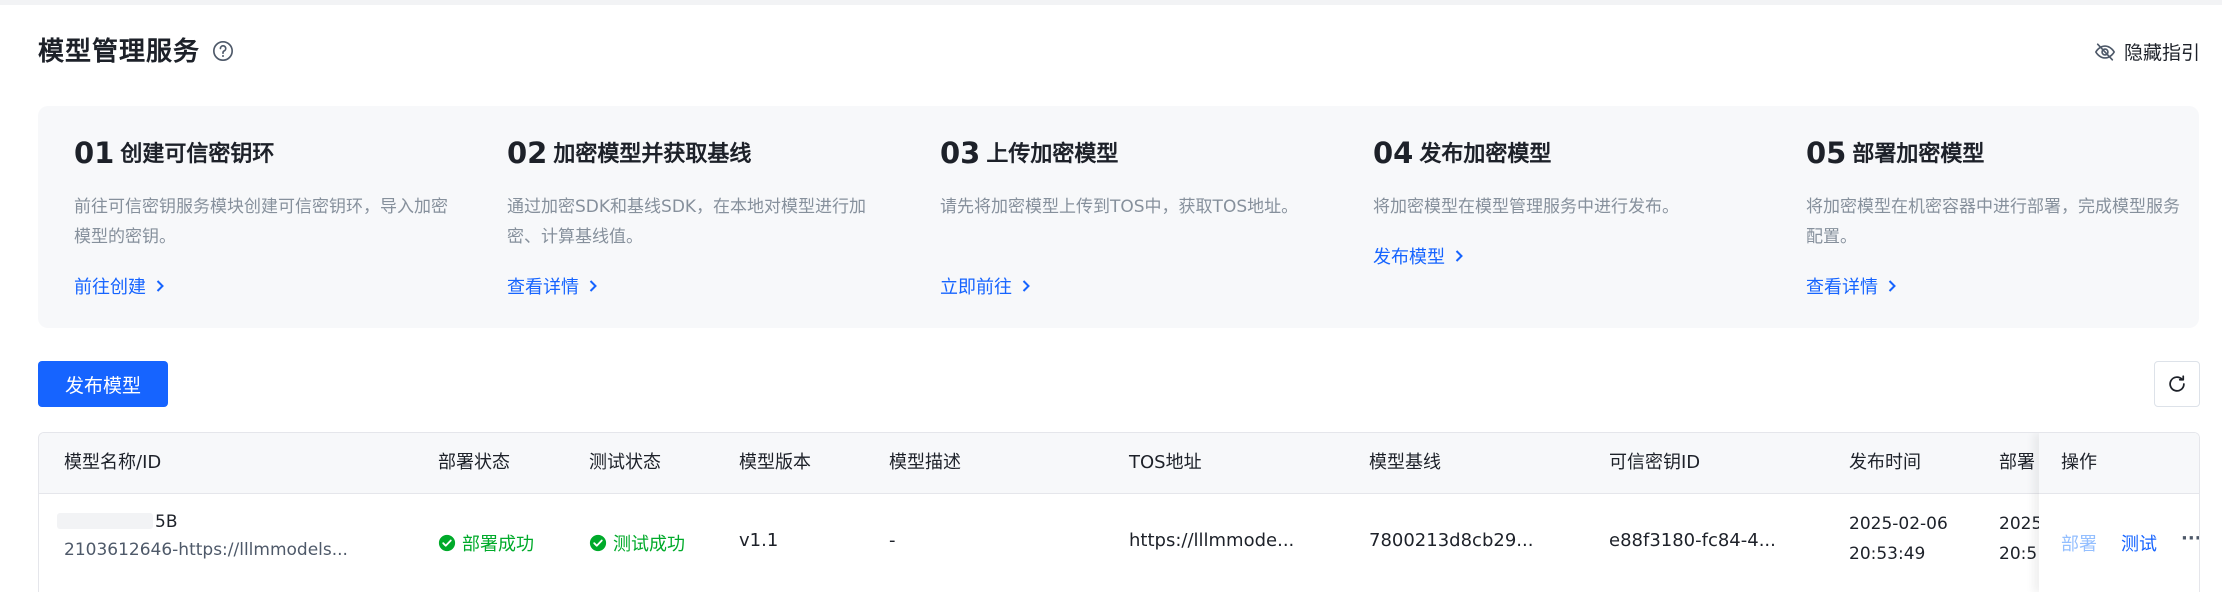  What do you see at coordinates (2018, 554) in the screenshot?
I see `deploy-time: 20:5` at bounding box center [2018, 554].